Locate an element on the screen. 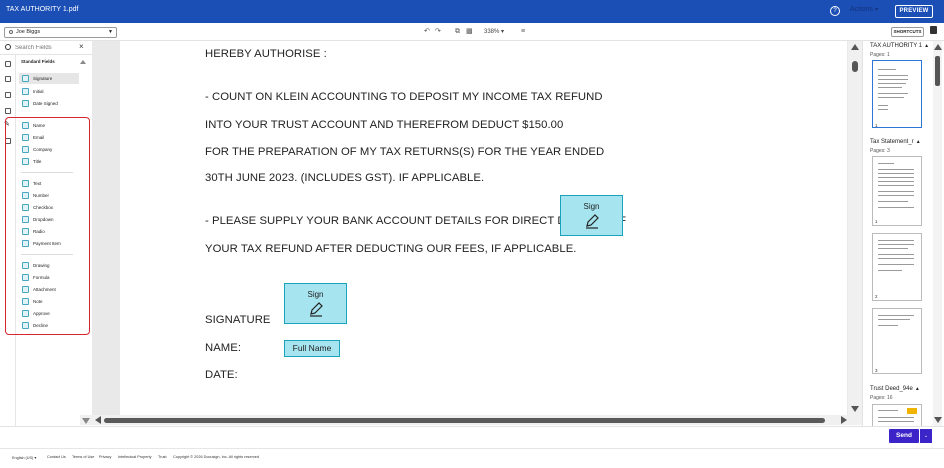 Image resolution: width=944 pixels, height=468 pixels. thumb-doc-name: Trust Deed_94e ▲ is located at coordinates (895, 389).